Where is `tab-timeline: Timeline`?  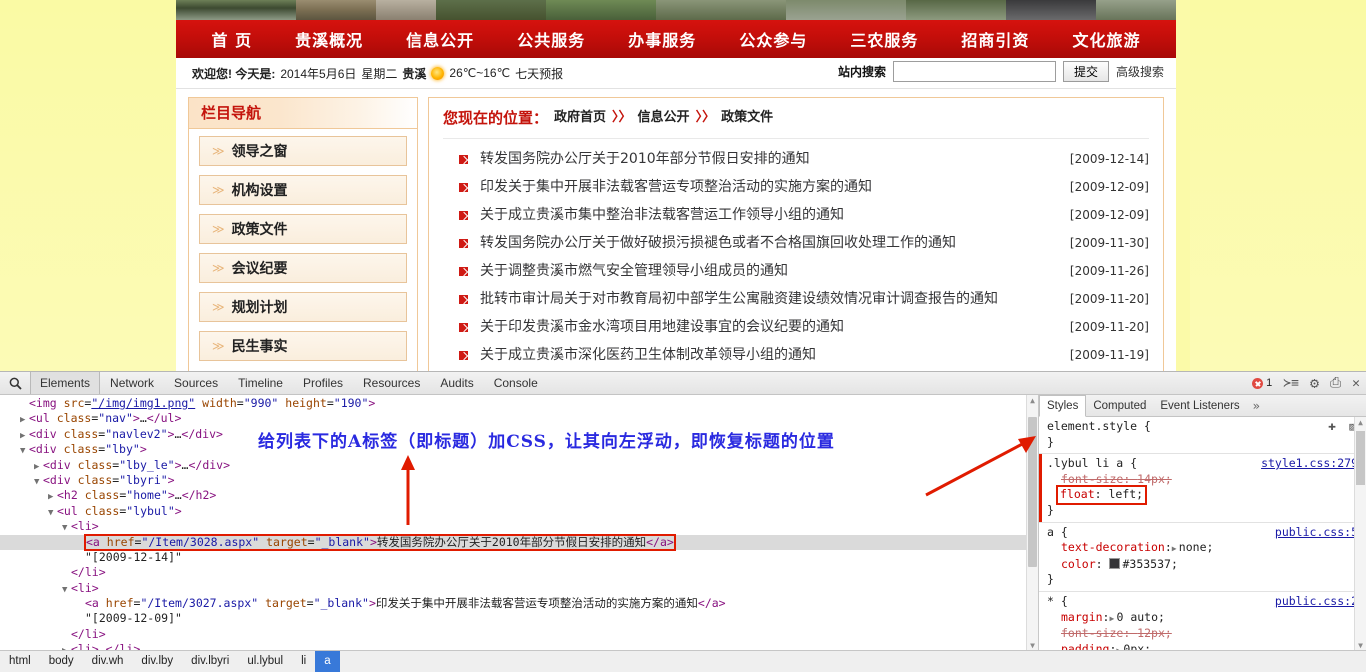 tab-timeline: Timeline is located at coordinates (260, 383).